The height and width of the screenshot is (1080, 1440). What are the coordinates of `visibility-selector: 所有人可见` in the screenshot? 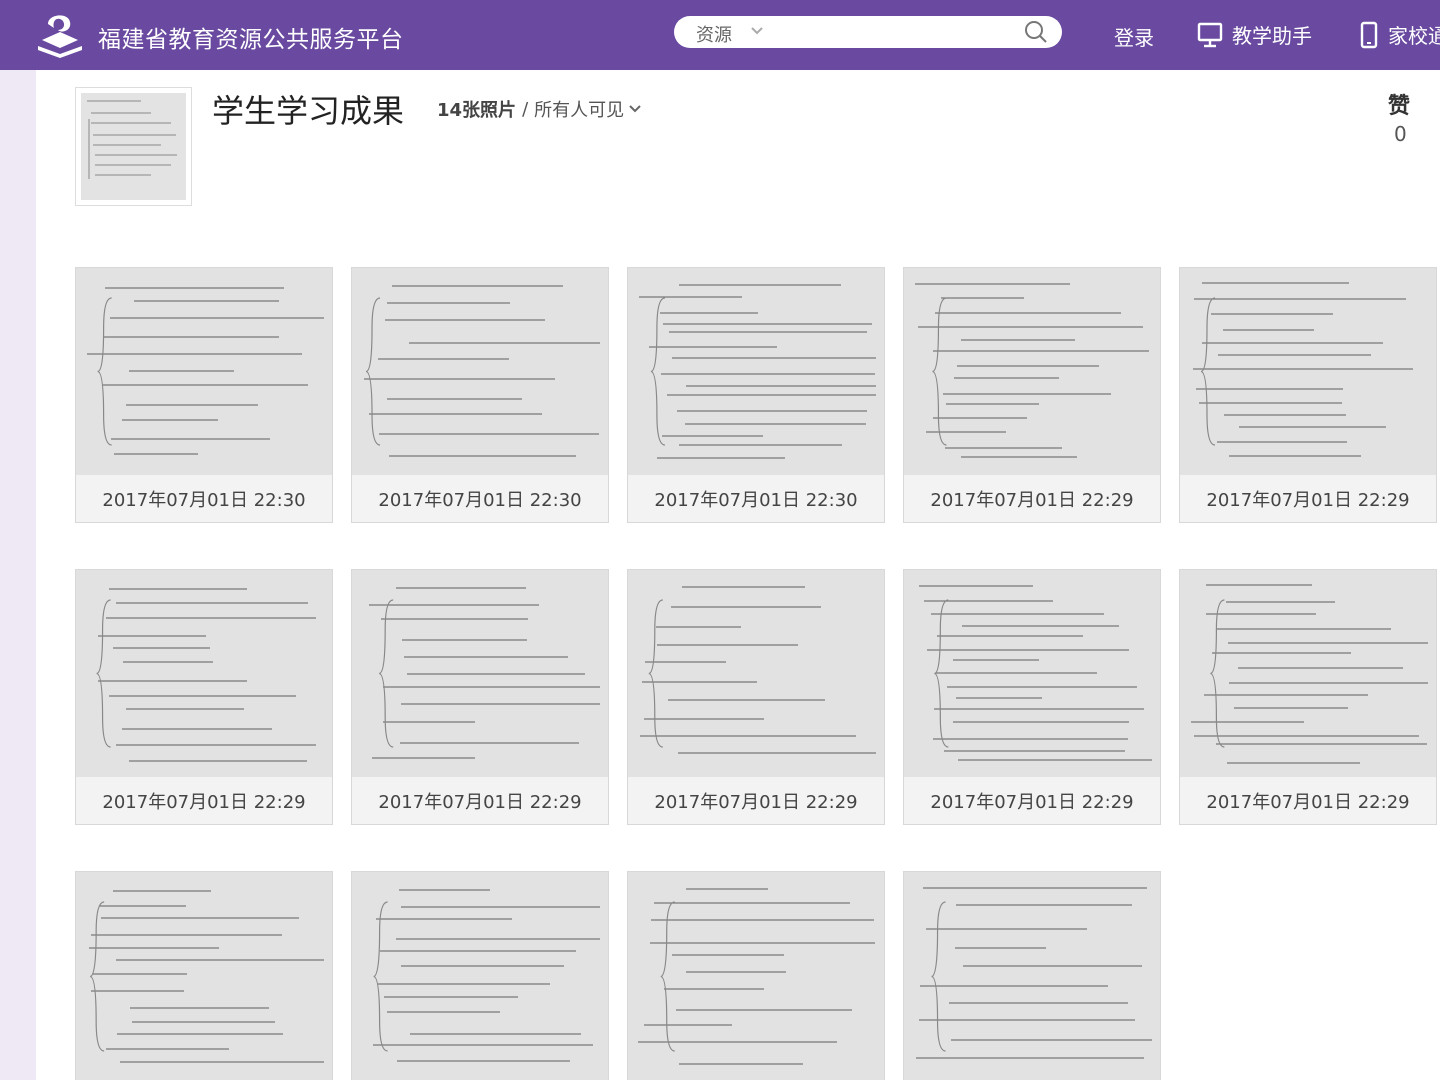 It's located at (579, 109).